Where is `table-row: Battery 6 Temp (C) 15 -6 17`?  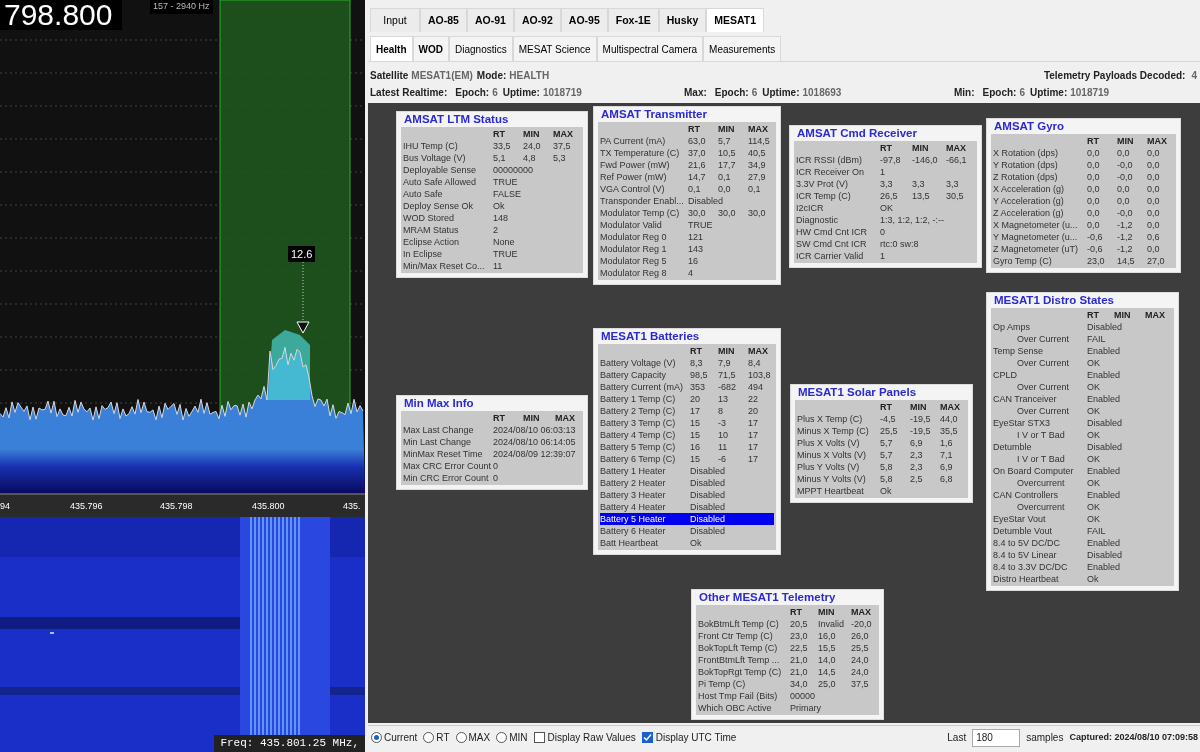 table-row: Battery 6 Temp (C) 15 -6 17 is located at coordinates (687, 459).